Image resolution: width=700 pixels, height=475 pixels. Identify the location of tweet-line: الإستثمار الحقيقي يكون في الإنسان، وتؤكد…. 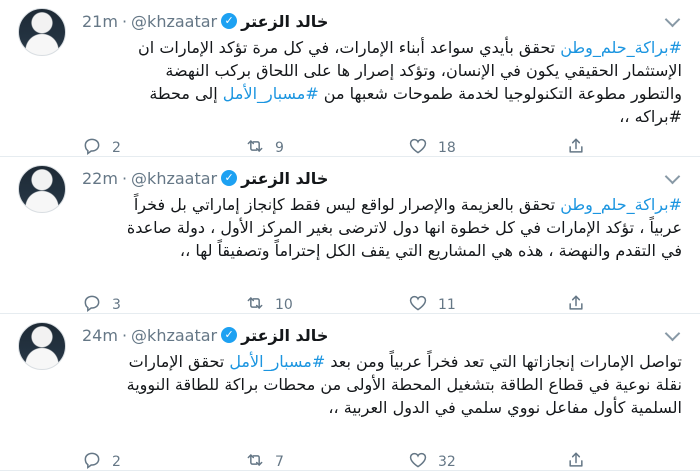
(382, 70).